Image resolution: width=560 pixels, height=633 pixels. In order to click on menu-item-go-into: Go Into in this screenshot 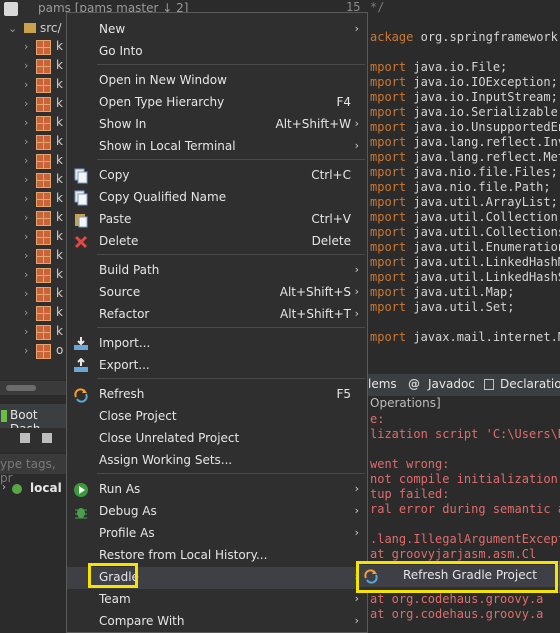, I will do `click(217, 52)`.